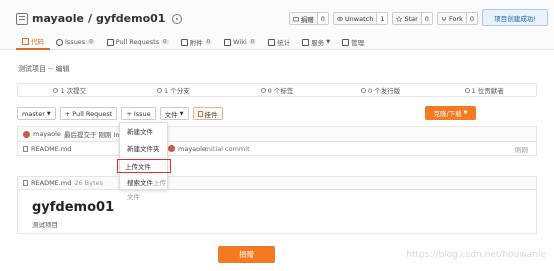 This screenshot has width=554, height=271. Describe the element at coordinates (363, 90) in the screenshot. I see `release-icon` at that location.